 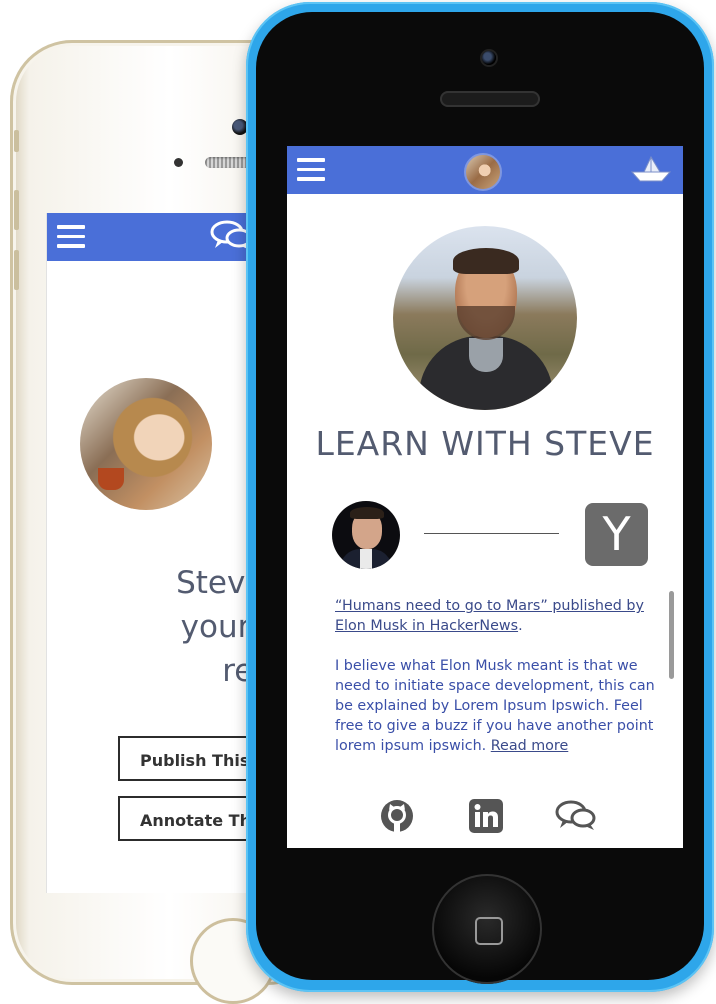 I want to click on home-button, so click(x=487, y=929).